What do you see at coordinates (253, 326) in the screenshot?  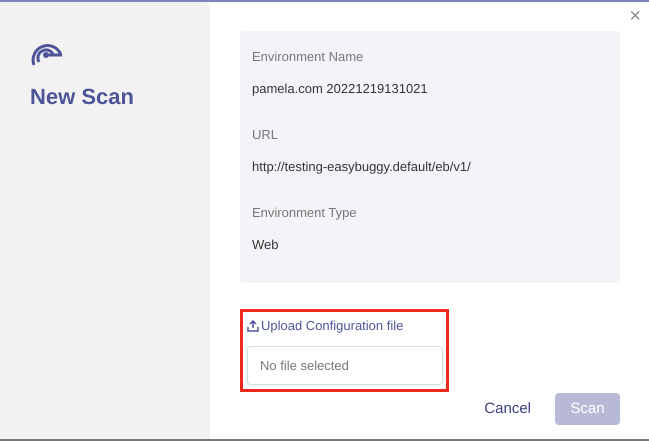 I see `upload-icon` at bounding box center [253, 326].